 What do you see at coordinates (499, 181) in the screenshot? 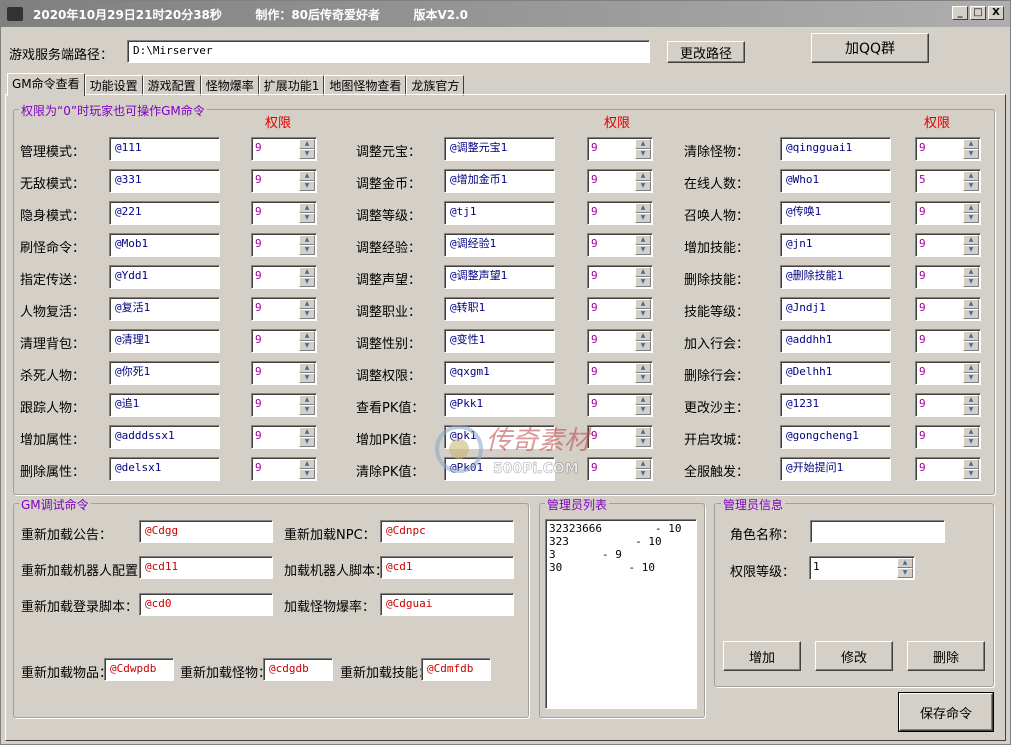
I see `command-input: @增加金币1` at bounding box center [499, 181].